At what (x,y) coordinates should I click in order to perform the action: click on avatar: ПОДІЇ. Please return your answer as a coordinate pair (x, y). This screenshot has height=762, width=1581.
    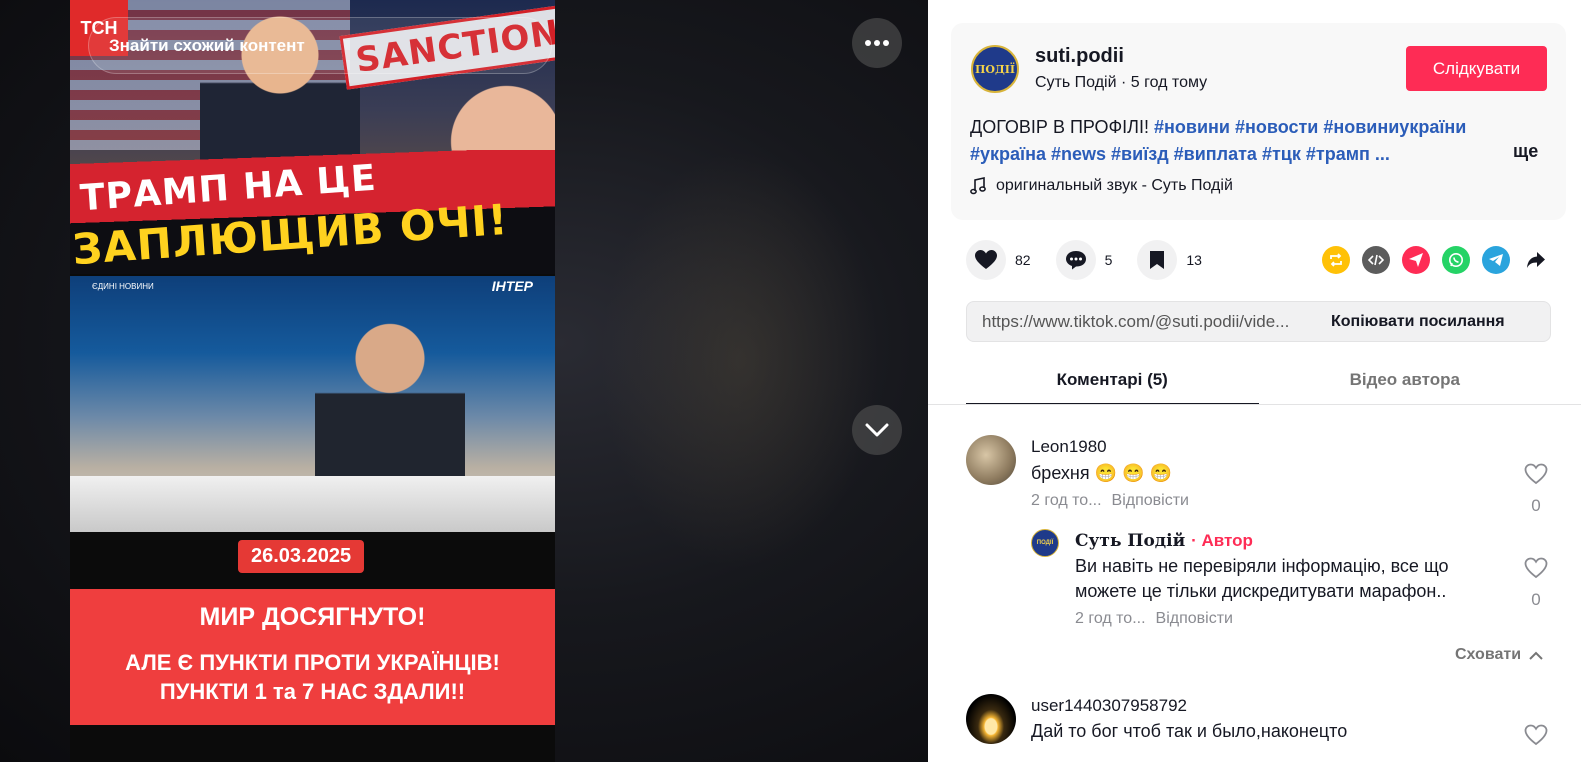
    Looking at the image, I should click on (1045, 543).